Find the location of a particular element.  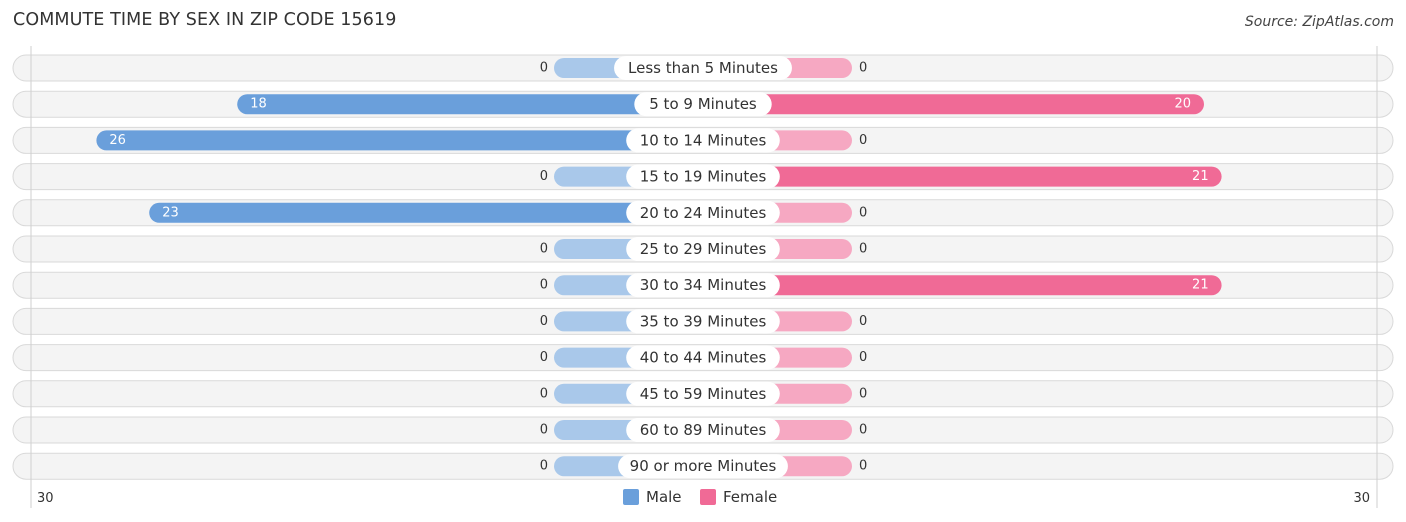

category-label: 15 to 19 Minutes is located at coordinates (703, 177).